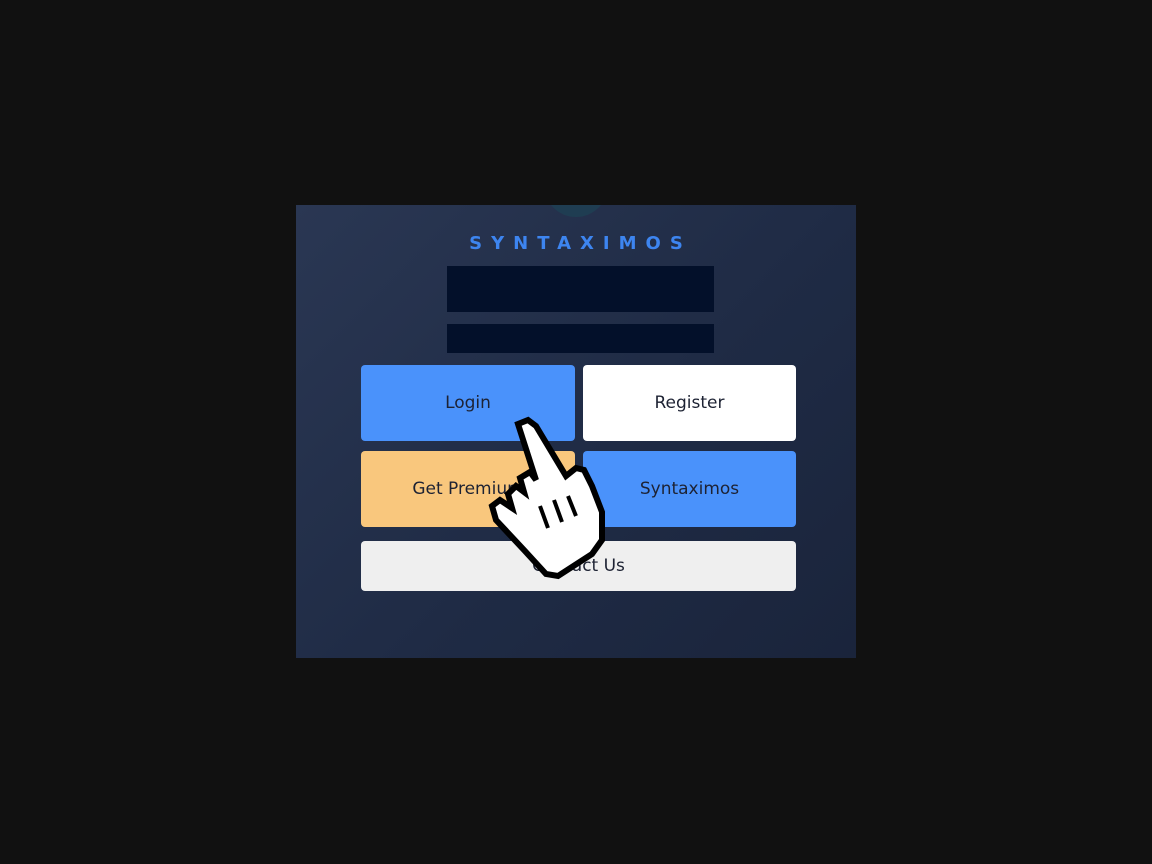  What do you see at coordinates (689, 403) in the screenshot?
I see `register-button: Register` at bounding box center [689, 403].